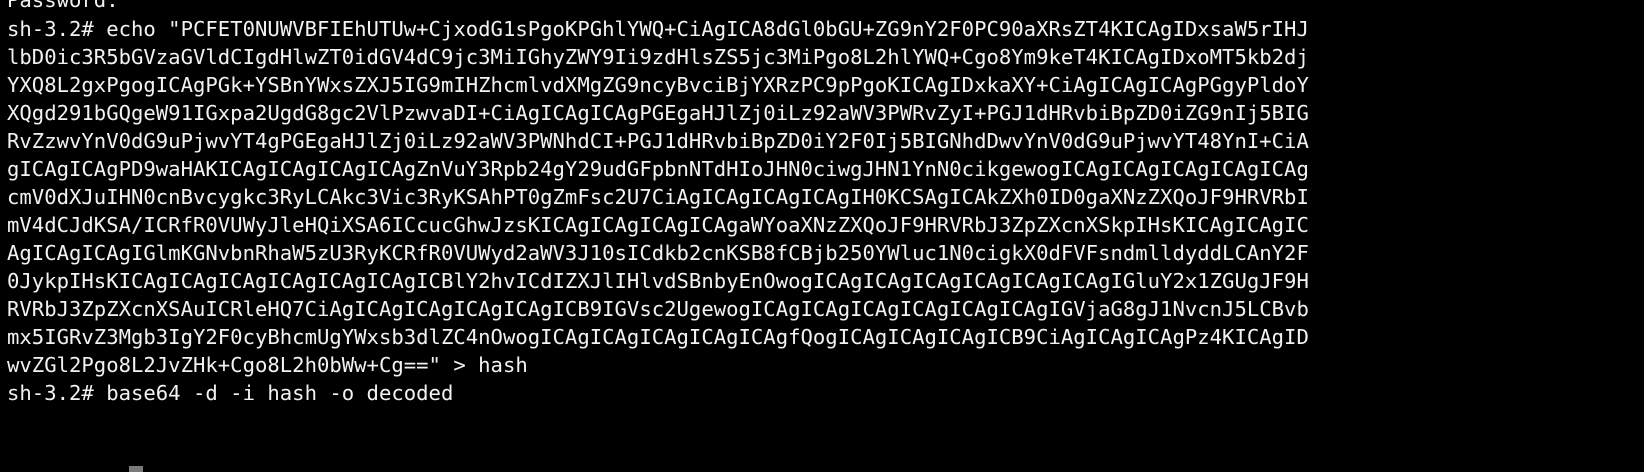  Describe the element at coordinates (823, 421) in the screenshot. I see `terminal-line-base64-command` at that location.